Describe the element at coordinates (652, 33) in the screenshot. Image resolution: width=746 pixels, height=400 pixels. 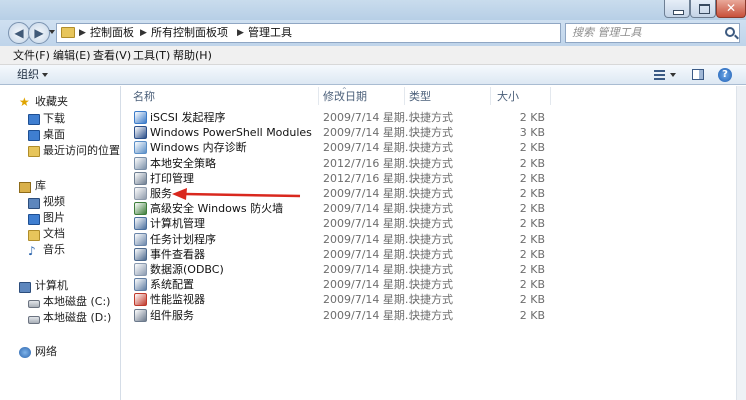
I see `search-input: 搜索 管理工具` at that location.